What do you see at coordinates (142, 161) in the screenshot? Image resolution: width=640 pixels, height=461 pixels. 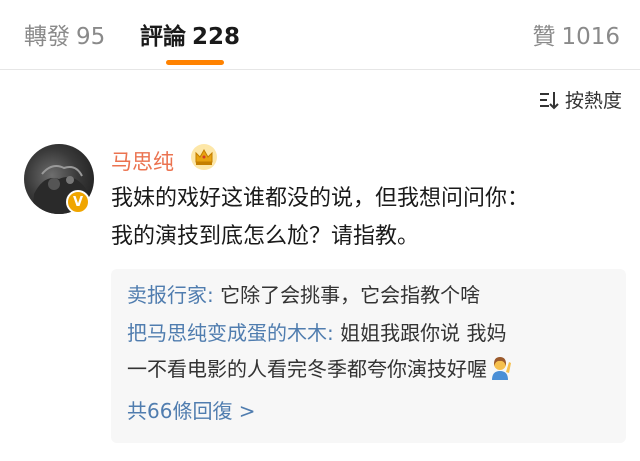 I see `comment-username: 马思纯` at bounding box center [142, 161].